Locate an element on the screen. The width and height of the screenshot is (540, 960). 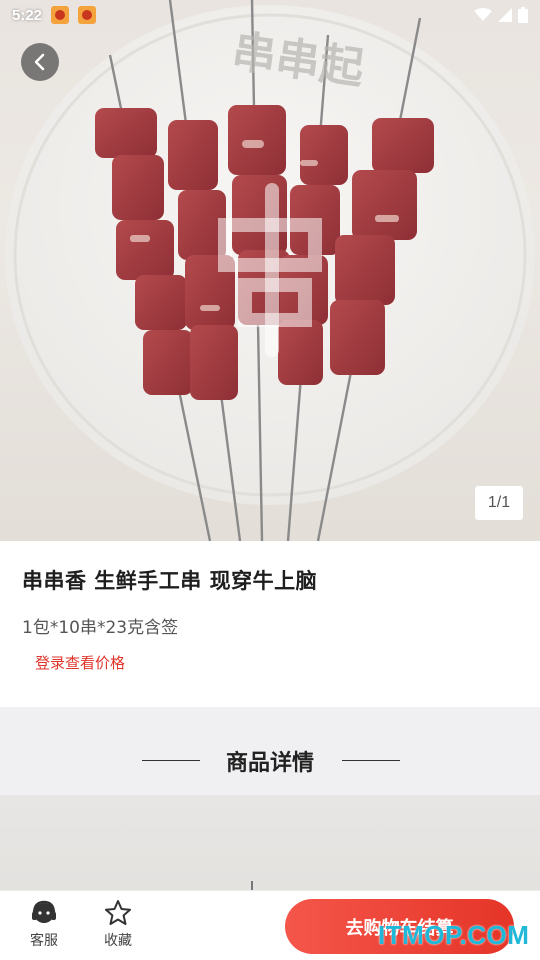
divider-right is located at coordinates (371, 760).